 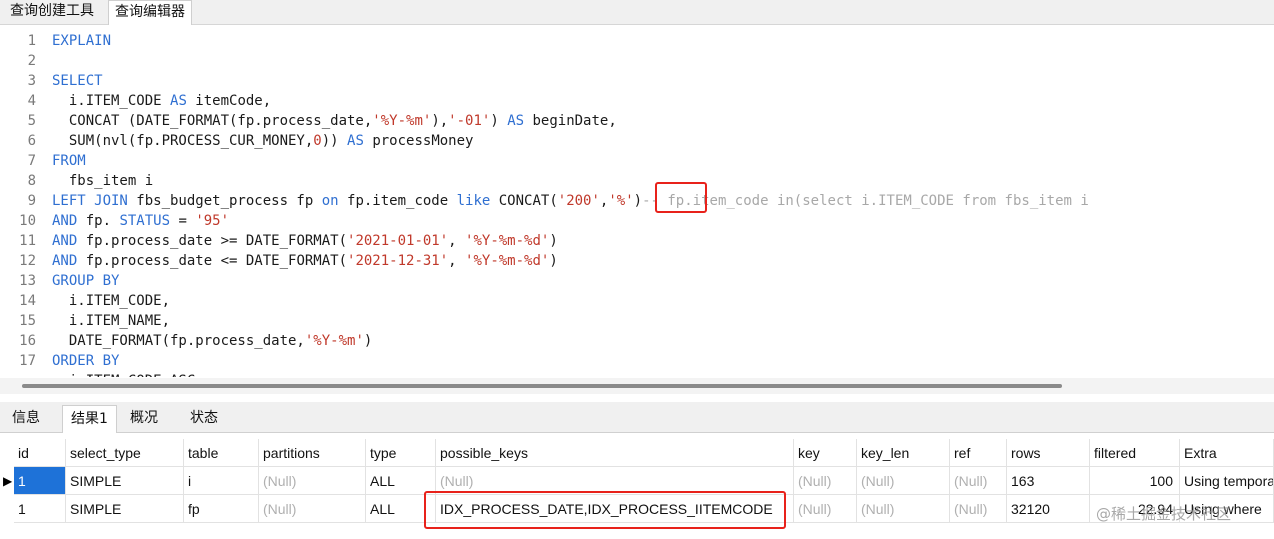 What do you see at coordinates (401, 453) in the screenshot?
I see `column-header-type: type` at bounding box center [401, 453].